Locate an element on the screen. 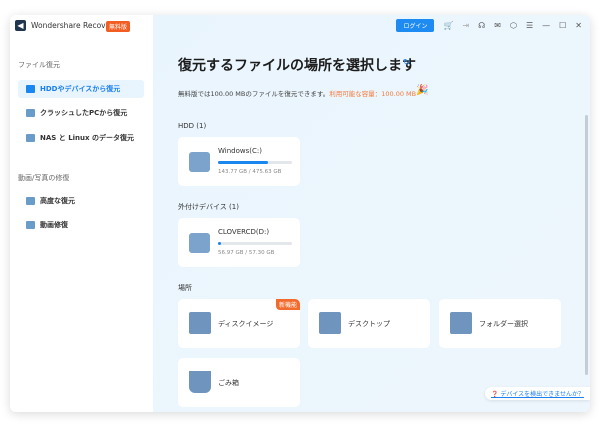  location-disk-image: ディスクイメージ 新機能 is located at coordinates (239, 323).